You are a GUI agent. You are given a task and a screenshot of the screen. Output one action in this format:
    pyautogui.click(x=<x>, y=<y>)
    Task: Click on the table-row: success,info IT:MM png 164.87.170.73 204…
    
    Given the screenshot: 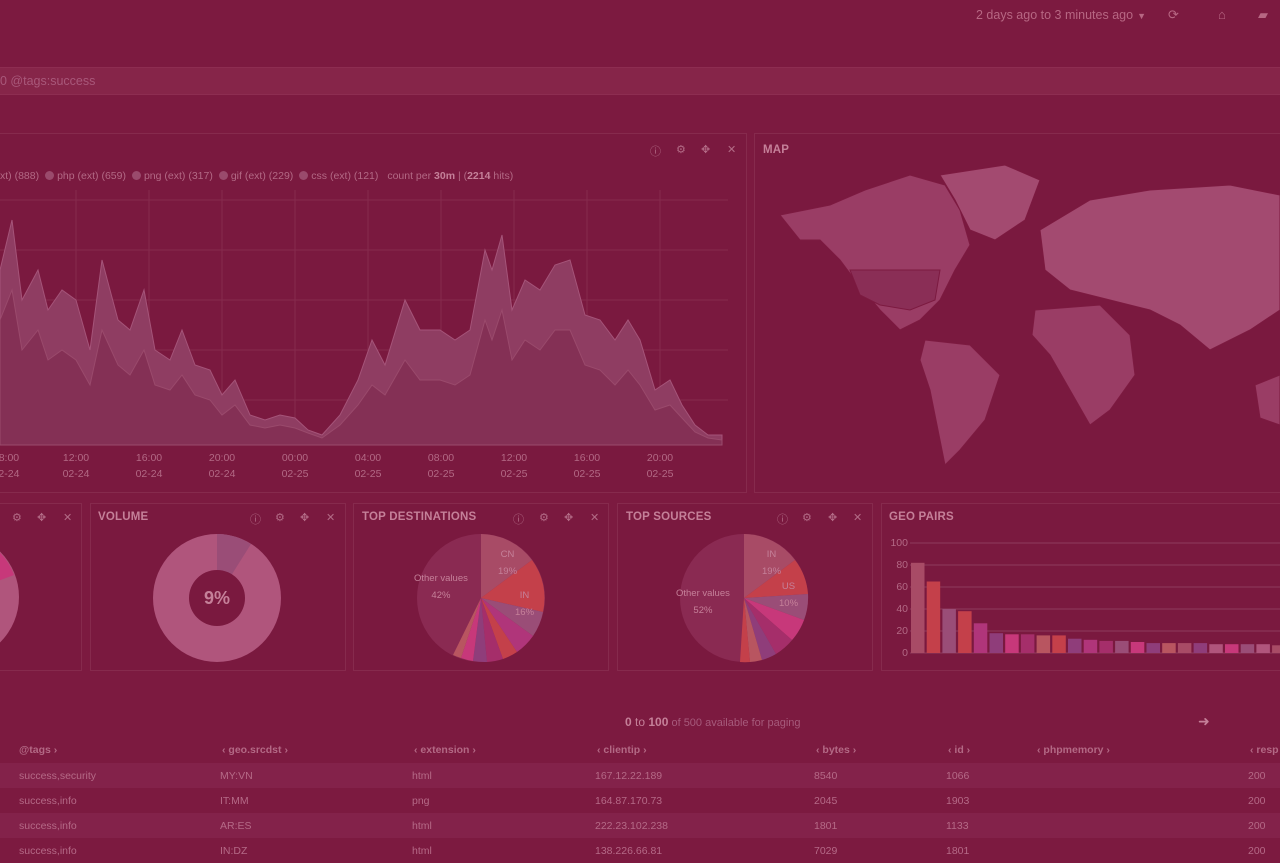 What is the action you would take?
    pyautogui.click(x=640, y=800)
    